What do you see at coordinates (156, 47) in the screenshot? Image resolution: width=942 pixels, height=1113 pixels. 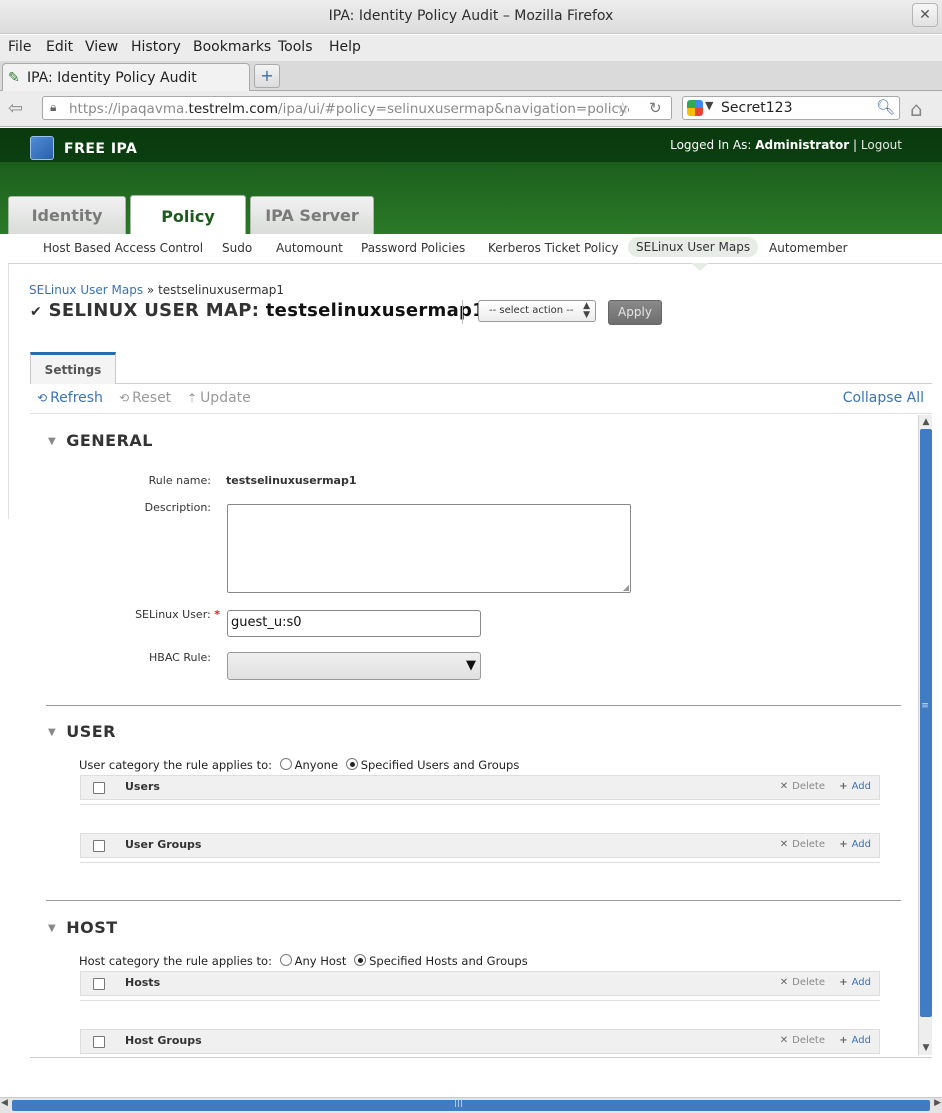 I see `menu-history: History` at bounding box center [156, 47].